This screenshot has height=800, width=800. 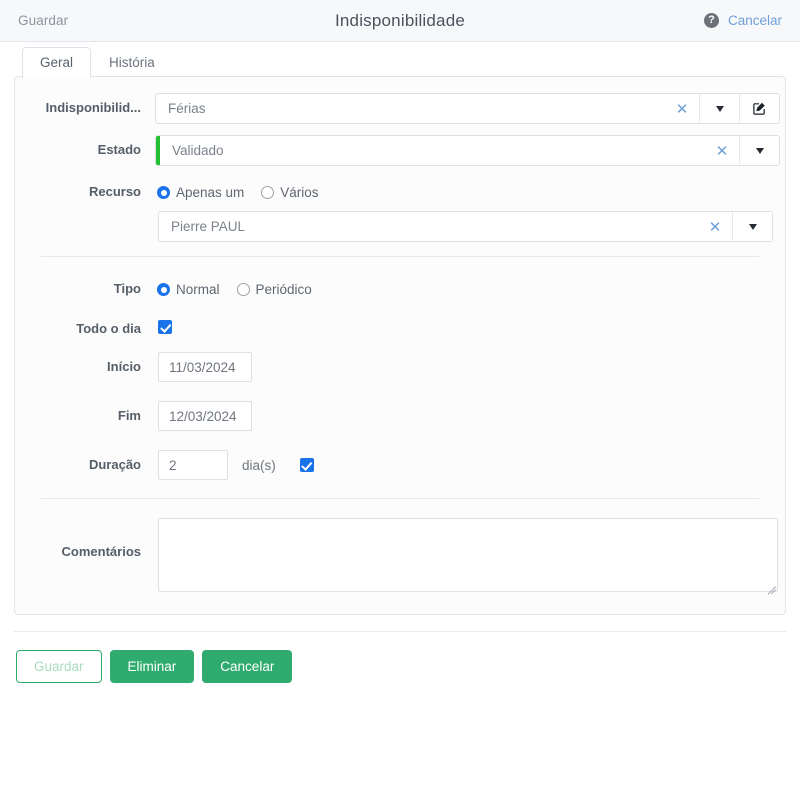 What do you see at coordinates (770, 584) in the screenshot?
I see `resize-handle-icon` at bounding box center [770, 584].